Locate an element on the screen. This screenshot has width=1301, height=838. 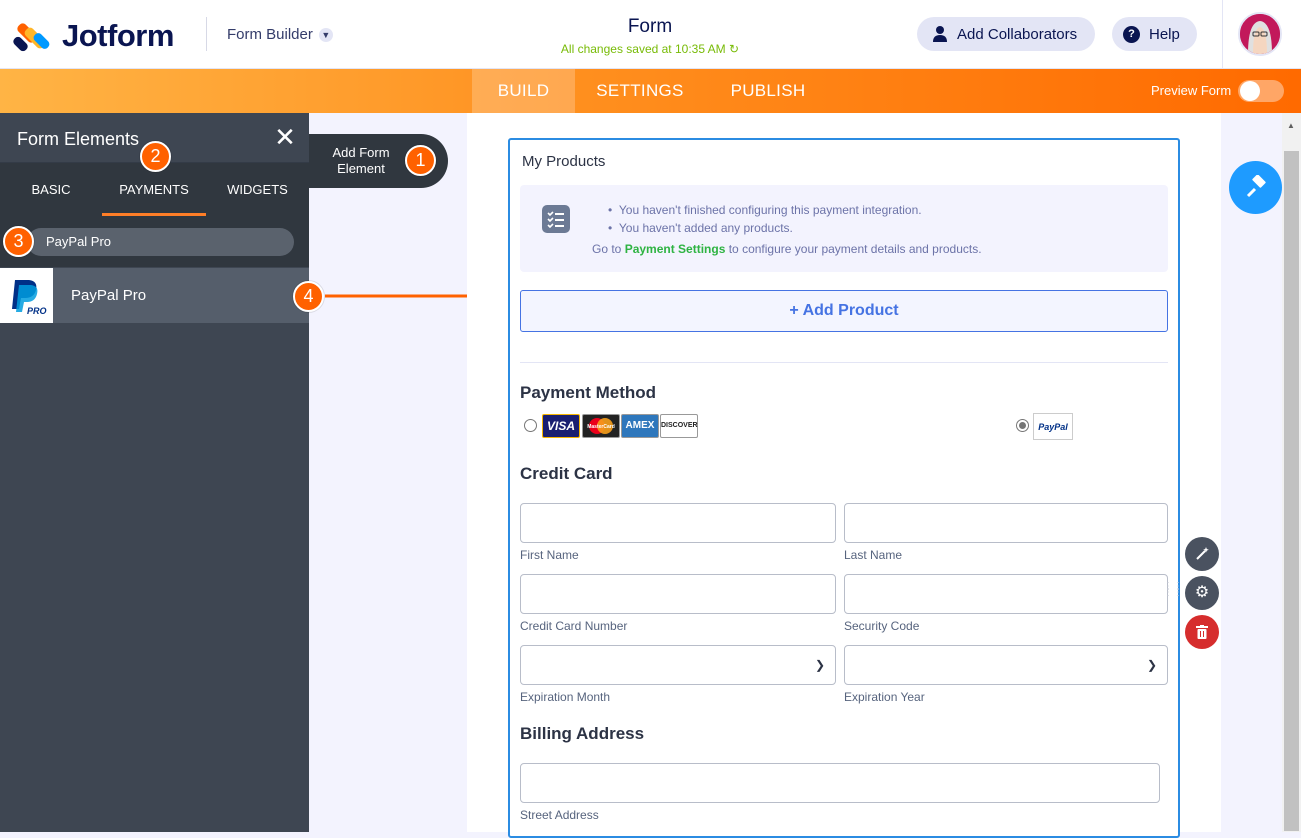
trash-icon is located at coordinates (1202, 632).